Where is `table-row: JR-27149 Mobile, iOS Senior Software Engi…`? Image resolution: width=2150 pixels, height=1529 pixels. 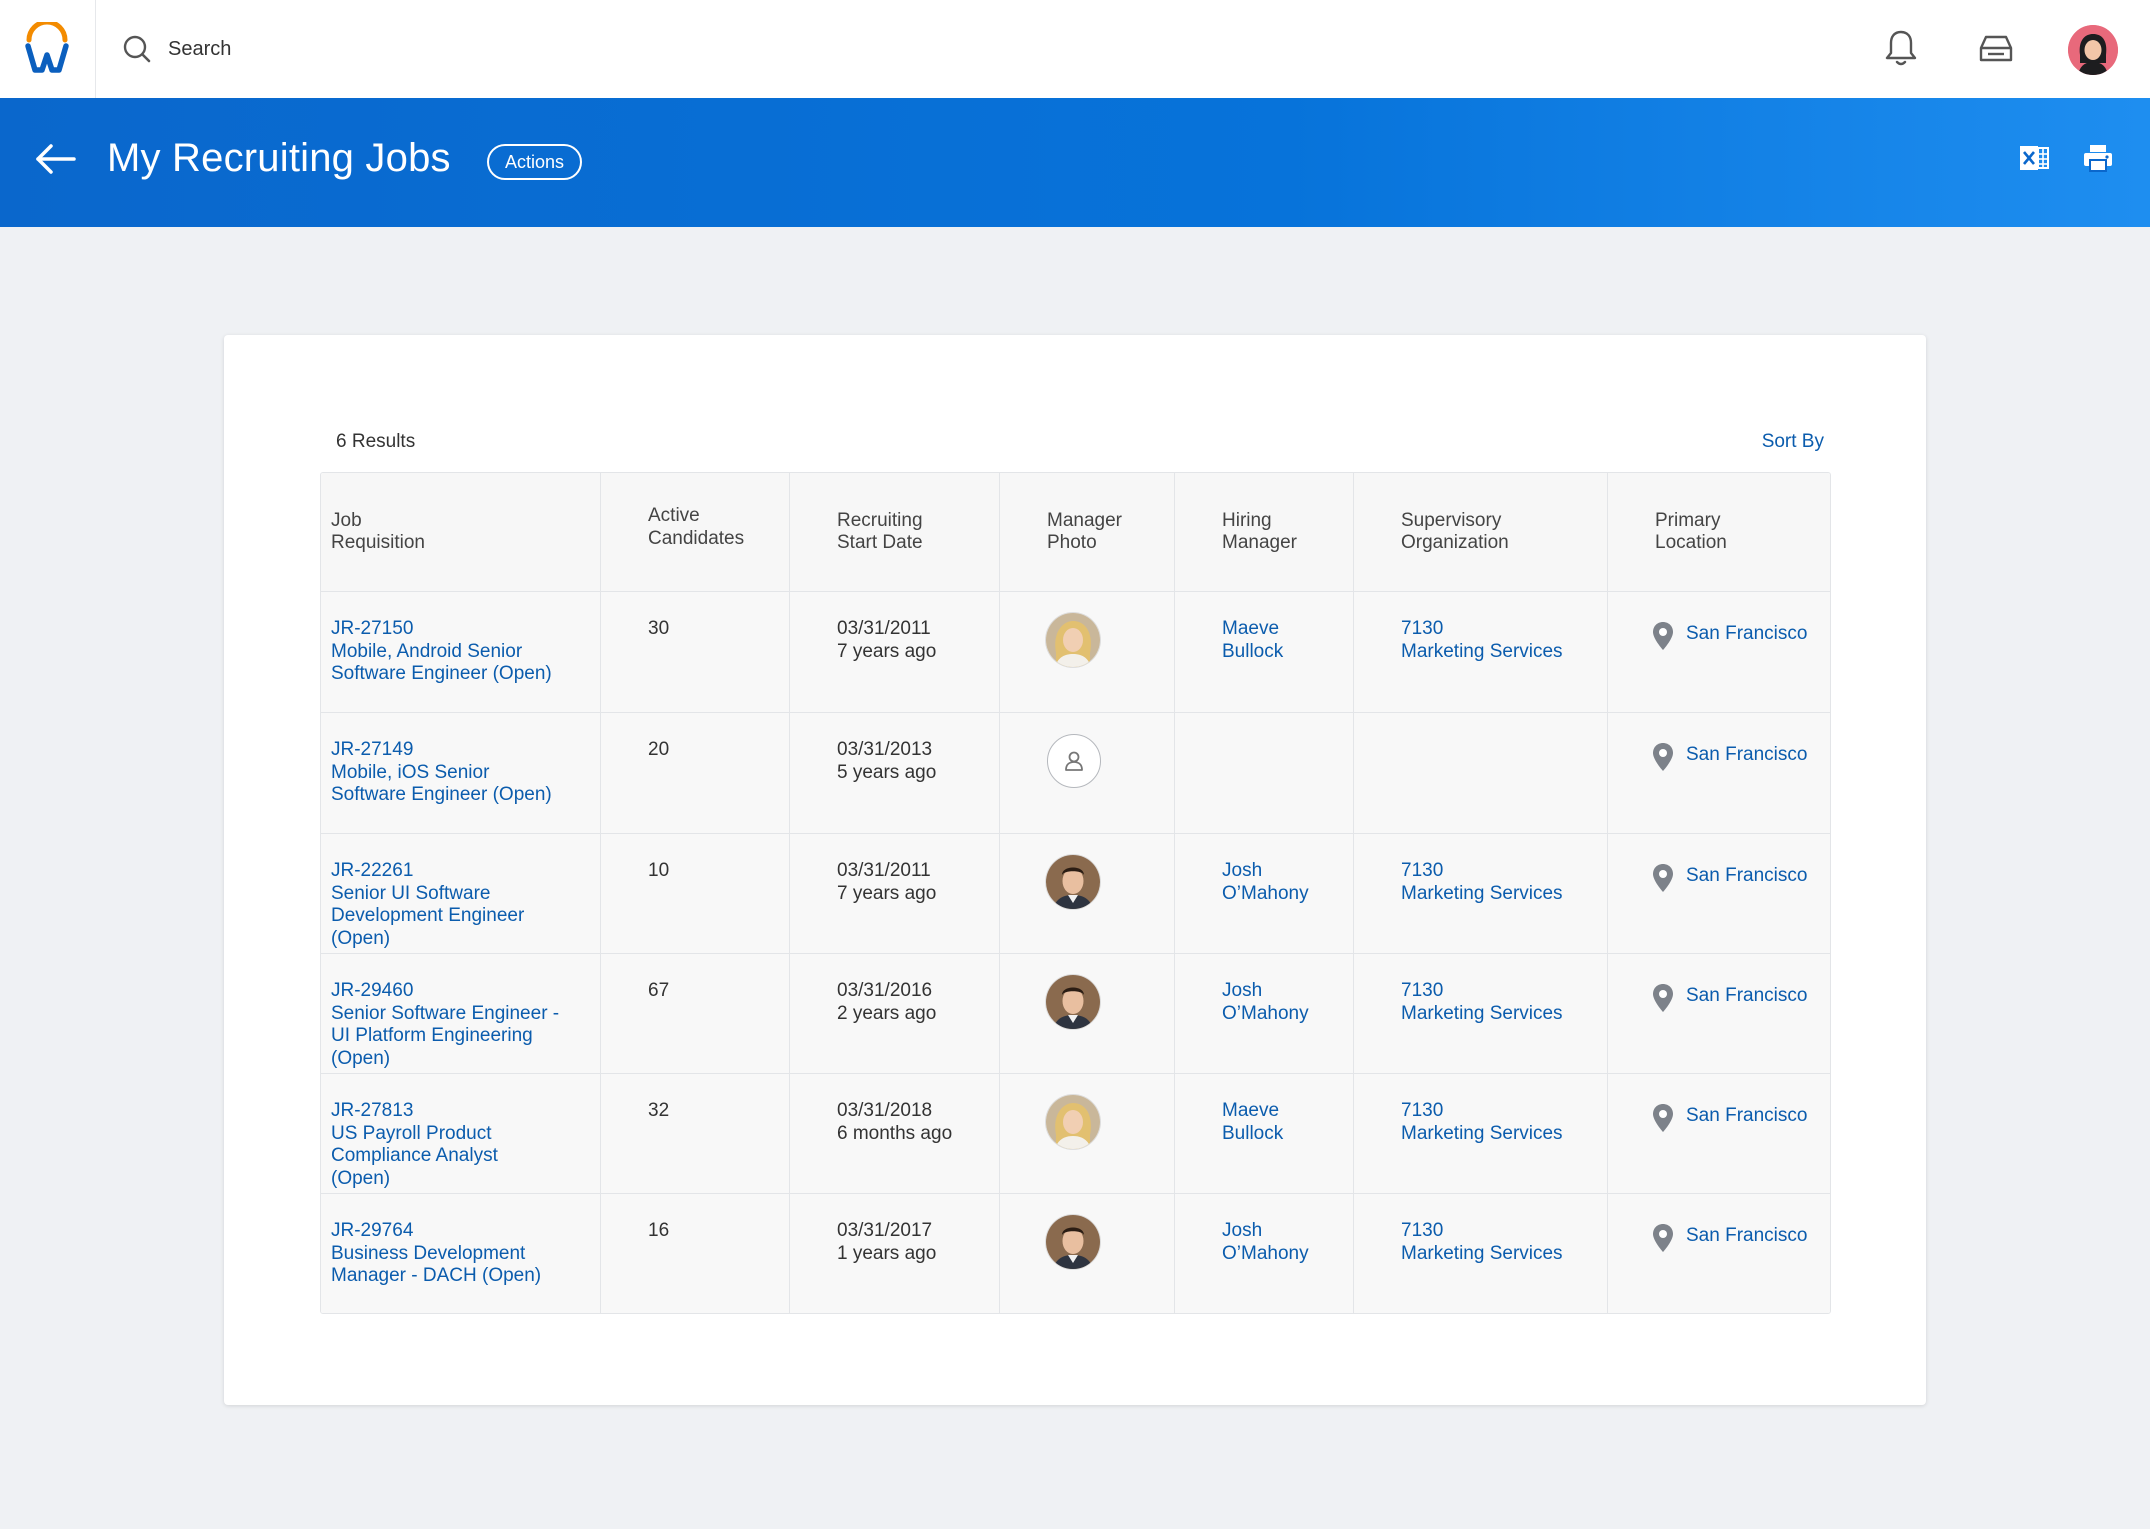 table-row: JR-27149 Mobile, iOS Senior Software Engi… is located at coordinates (1075, 772).